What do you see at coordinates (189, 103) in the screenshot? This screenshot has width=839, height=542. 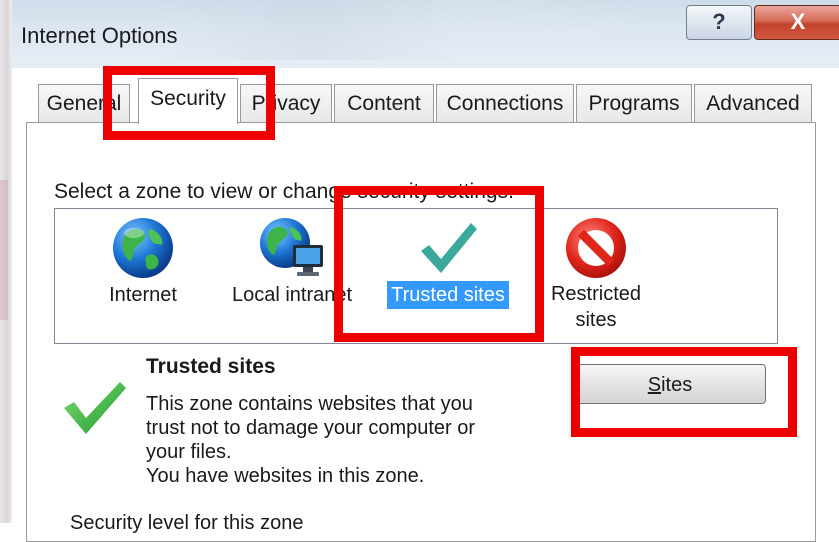 I see `highlight-security-tab` at bounding box center [189, 103].